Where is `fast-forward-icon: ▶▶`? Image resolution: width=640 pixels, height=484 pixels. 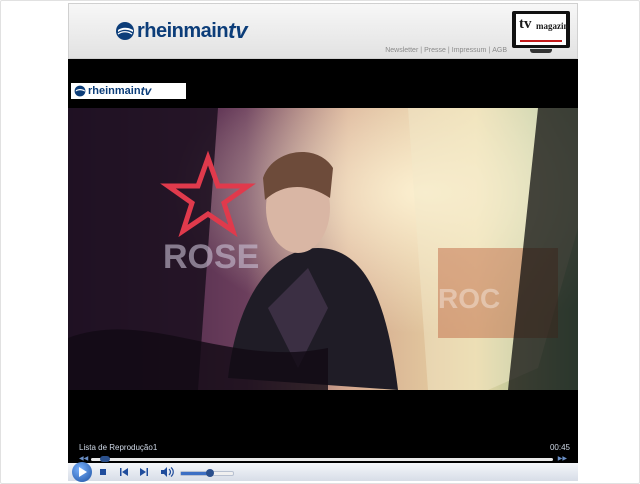
fast-forward-icon: ▶▶ is located at coordinates (562, 458).